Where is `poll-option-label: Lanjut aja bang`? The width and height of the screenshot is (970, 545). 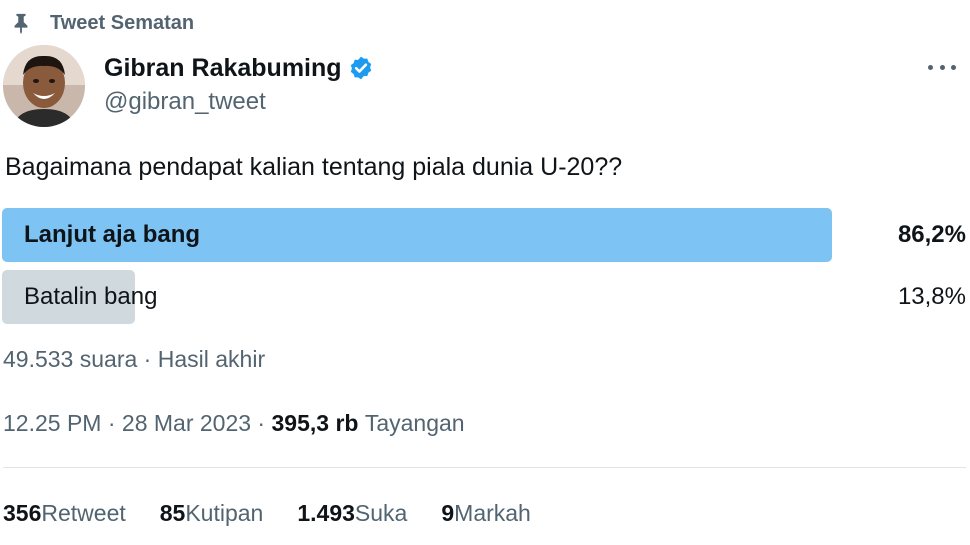 poll-option-label: Lanjut aja bang is located at coordinates (112, 234).